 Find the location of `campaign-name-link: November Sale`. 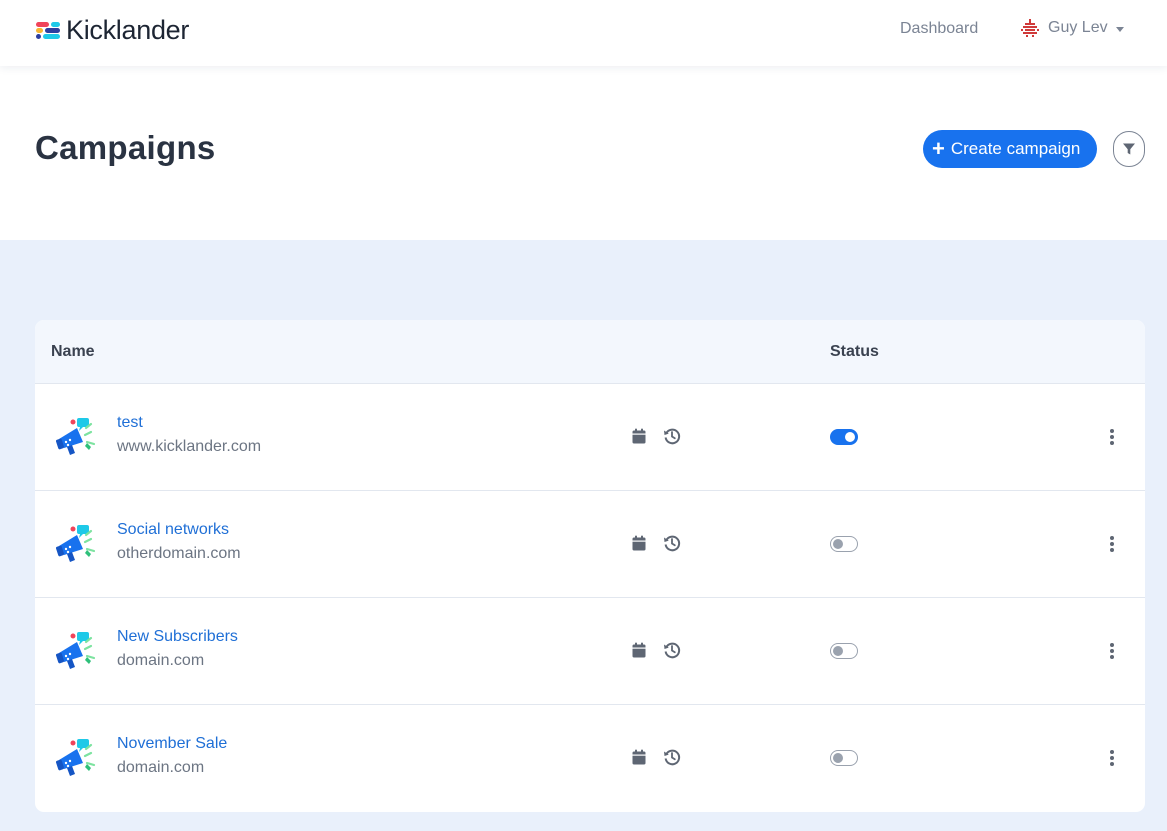

campaign-name-link: November Sale is located at coordinates (172, 744).